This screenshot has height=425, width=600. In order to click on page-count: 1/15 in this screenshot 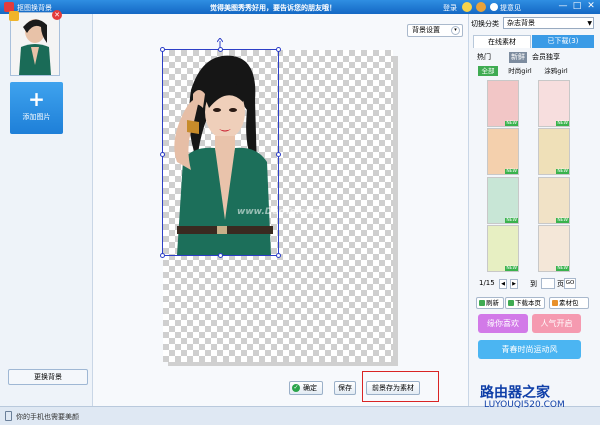, I will do `click(487, 283)`.